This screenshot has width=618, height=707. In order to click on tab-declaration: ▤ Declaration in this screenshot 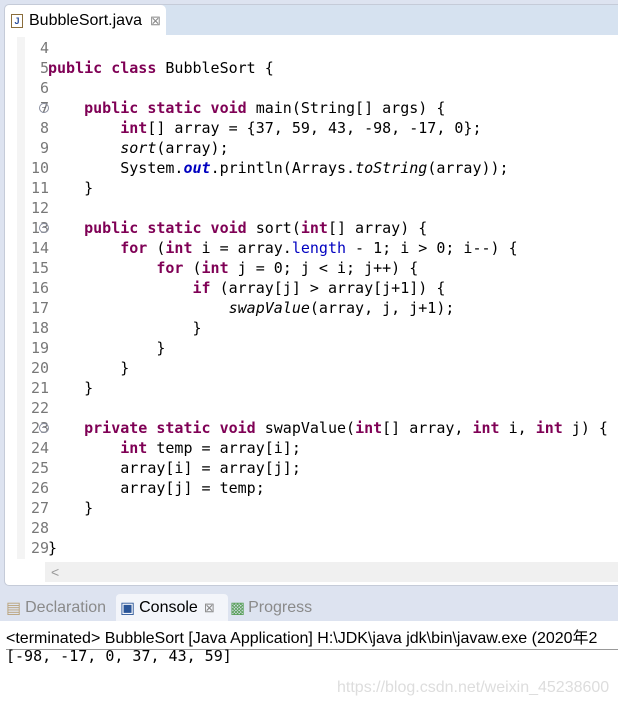, I will do `click(60, 607)`.